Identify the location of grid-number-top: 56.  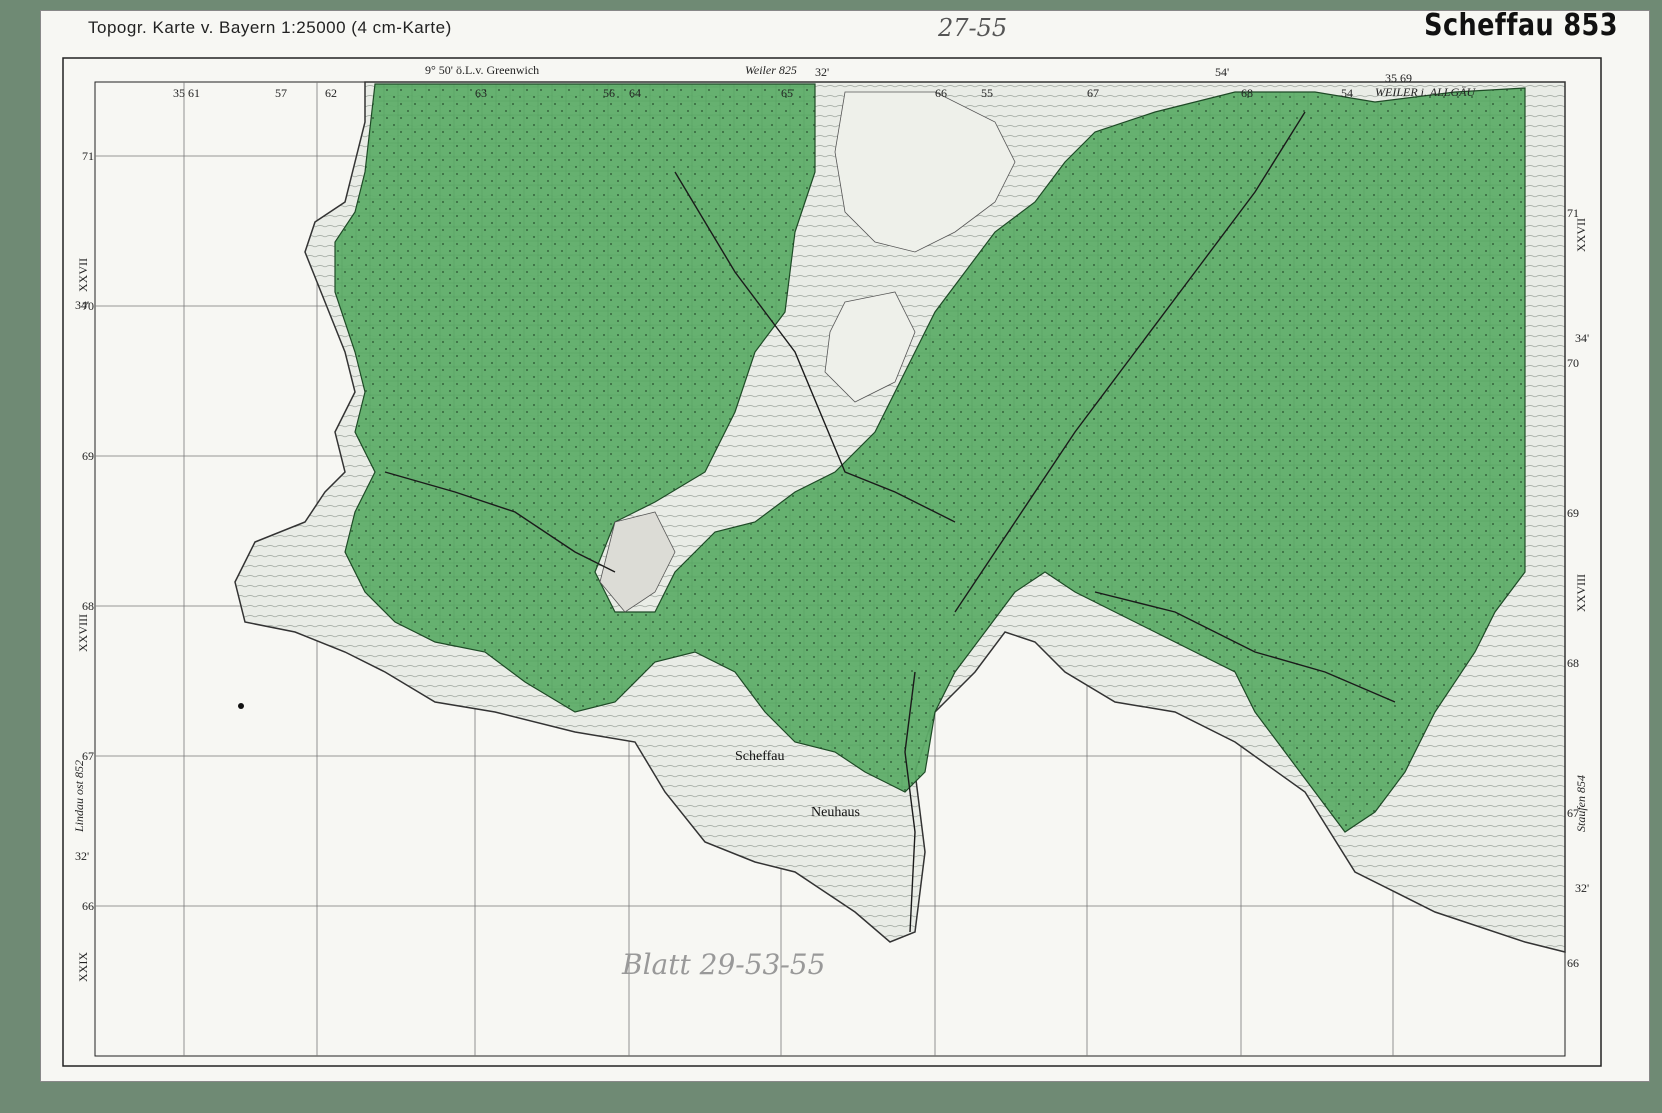
(609, 93).